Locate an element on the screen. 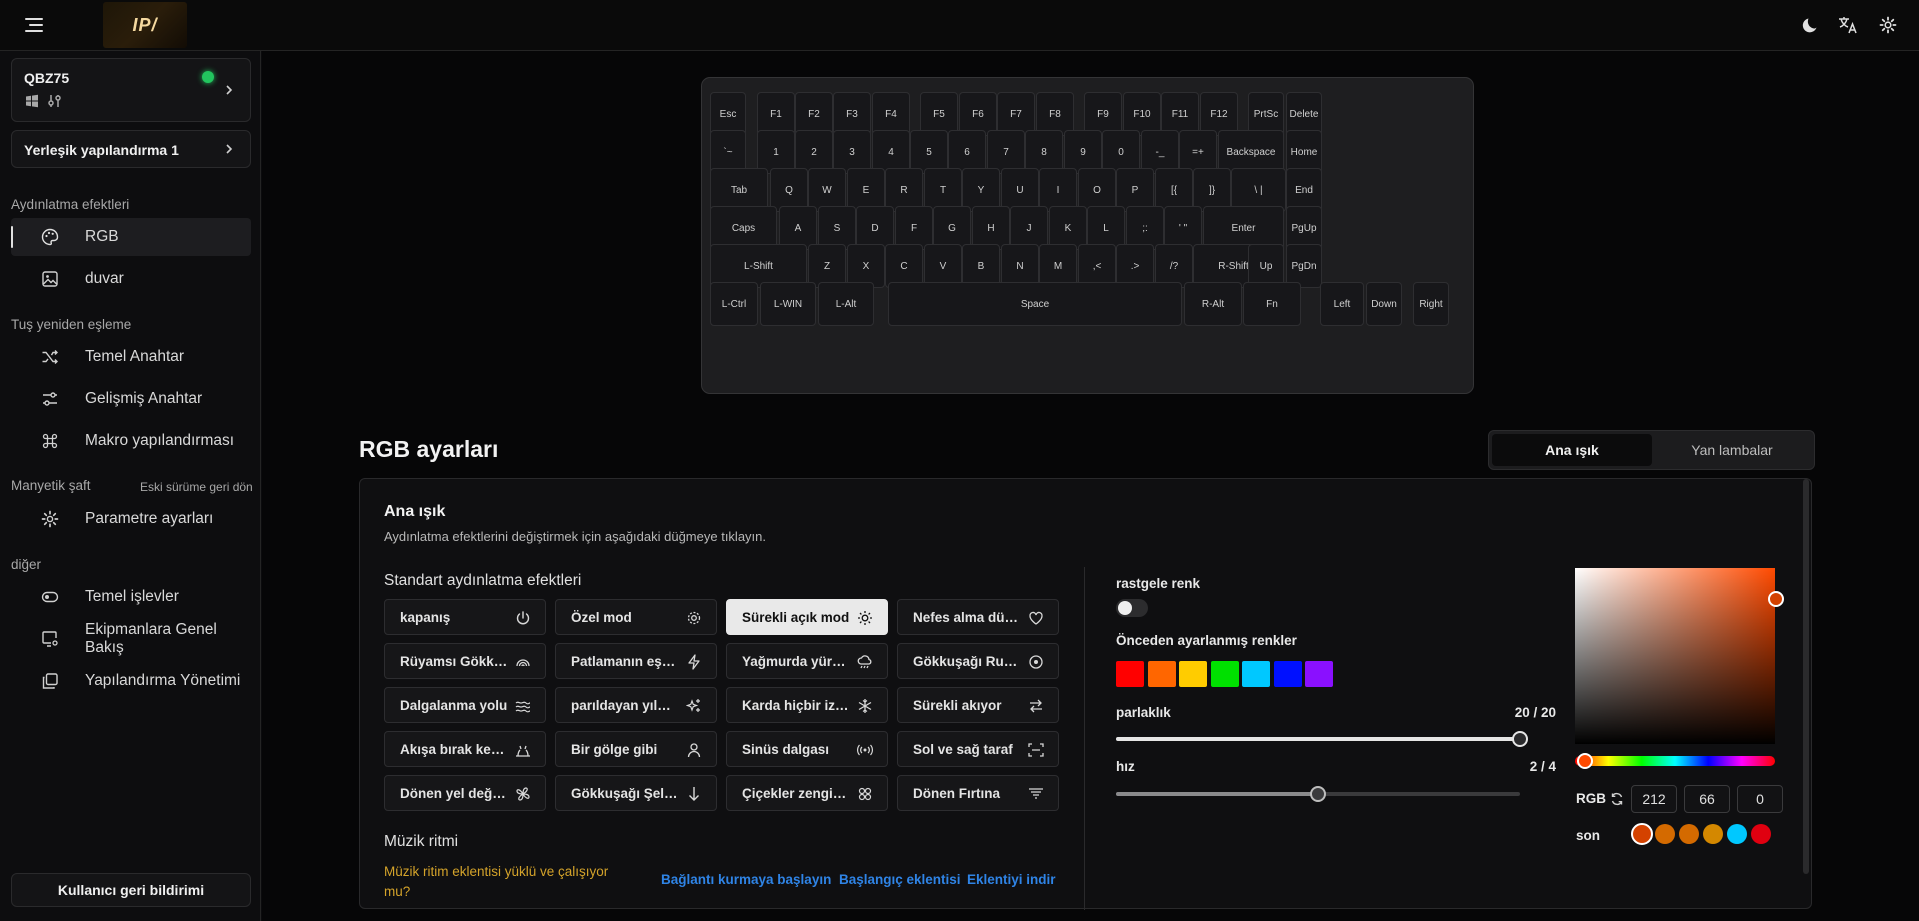 The height and width of the screenshot is (921, 1919). key: Right is located at coordinates (1431, 304).